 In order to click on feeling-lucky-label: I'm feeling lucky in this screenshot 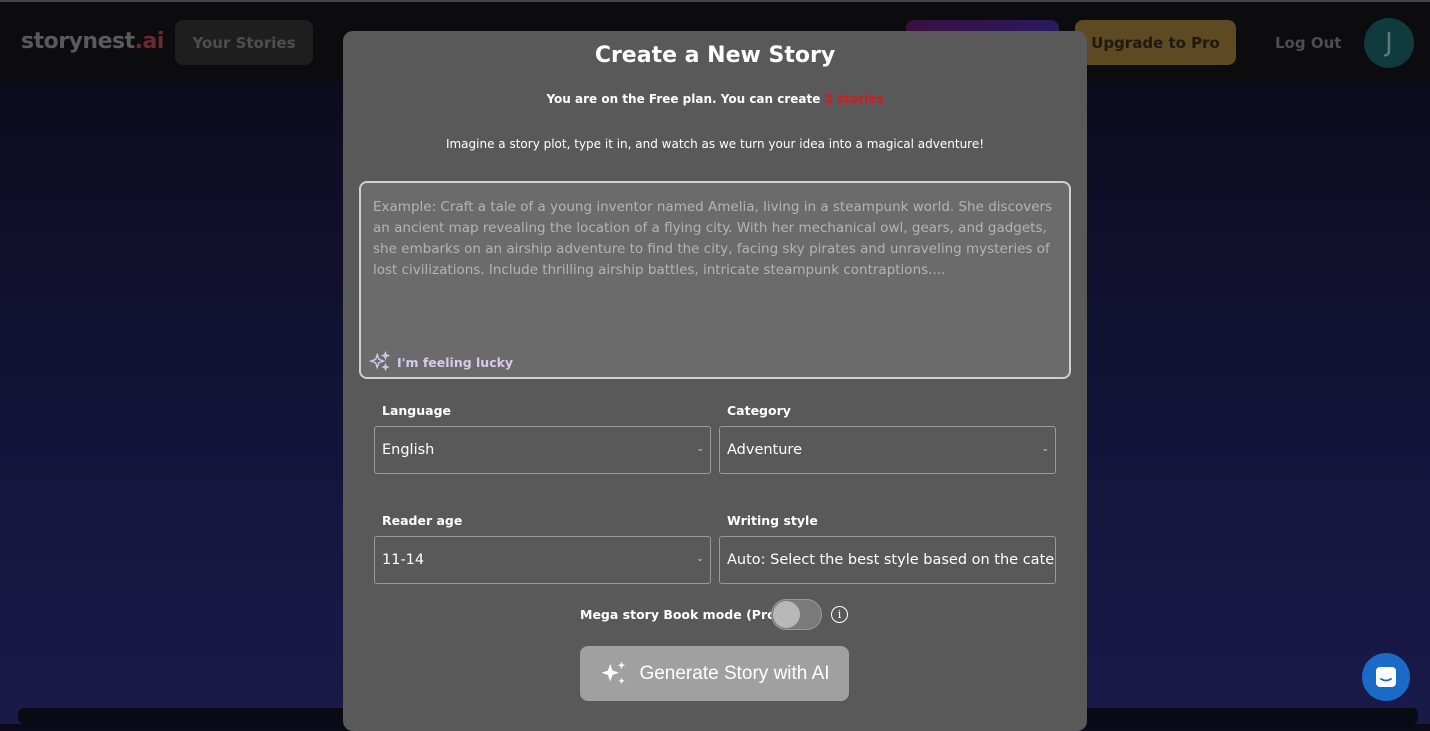, I will do `click(455, 362)`.